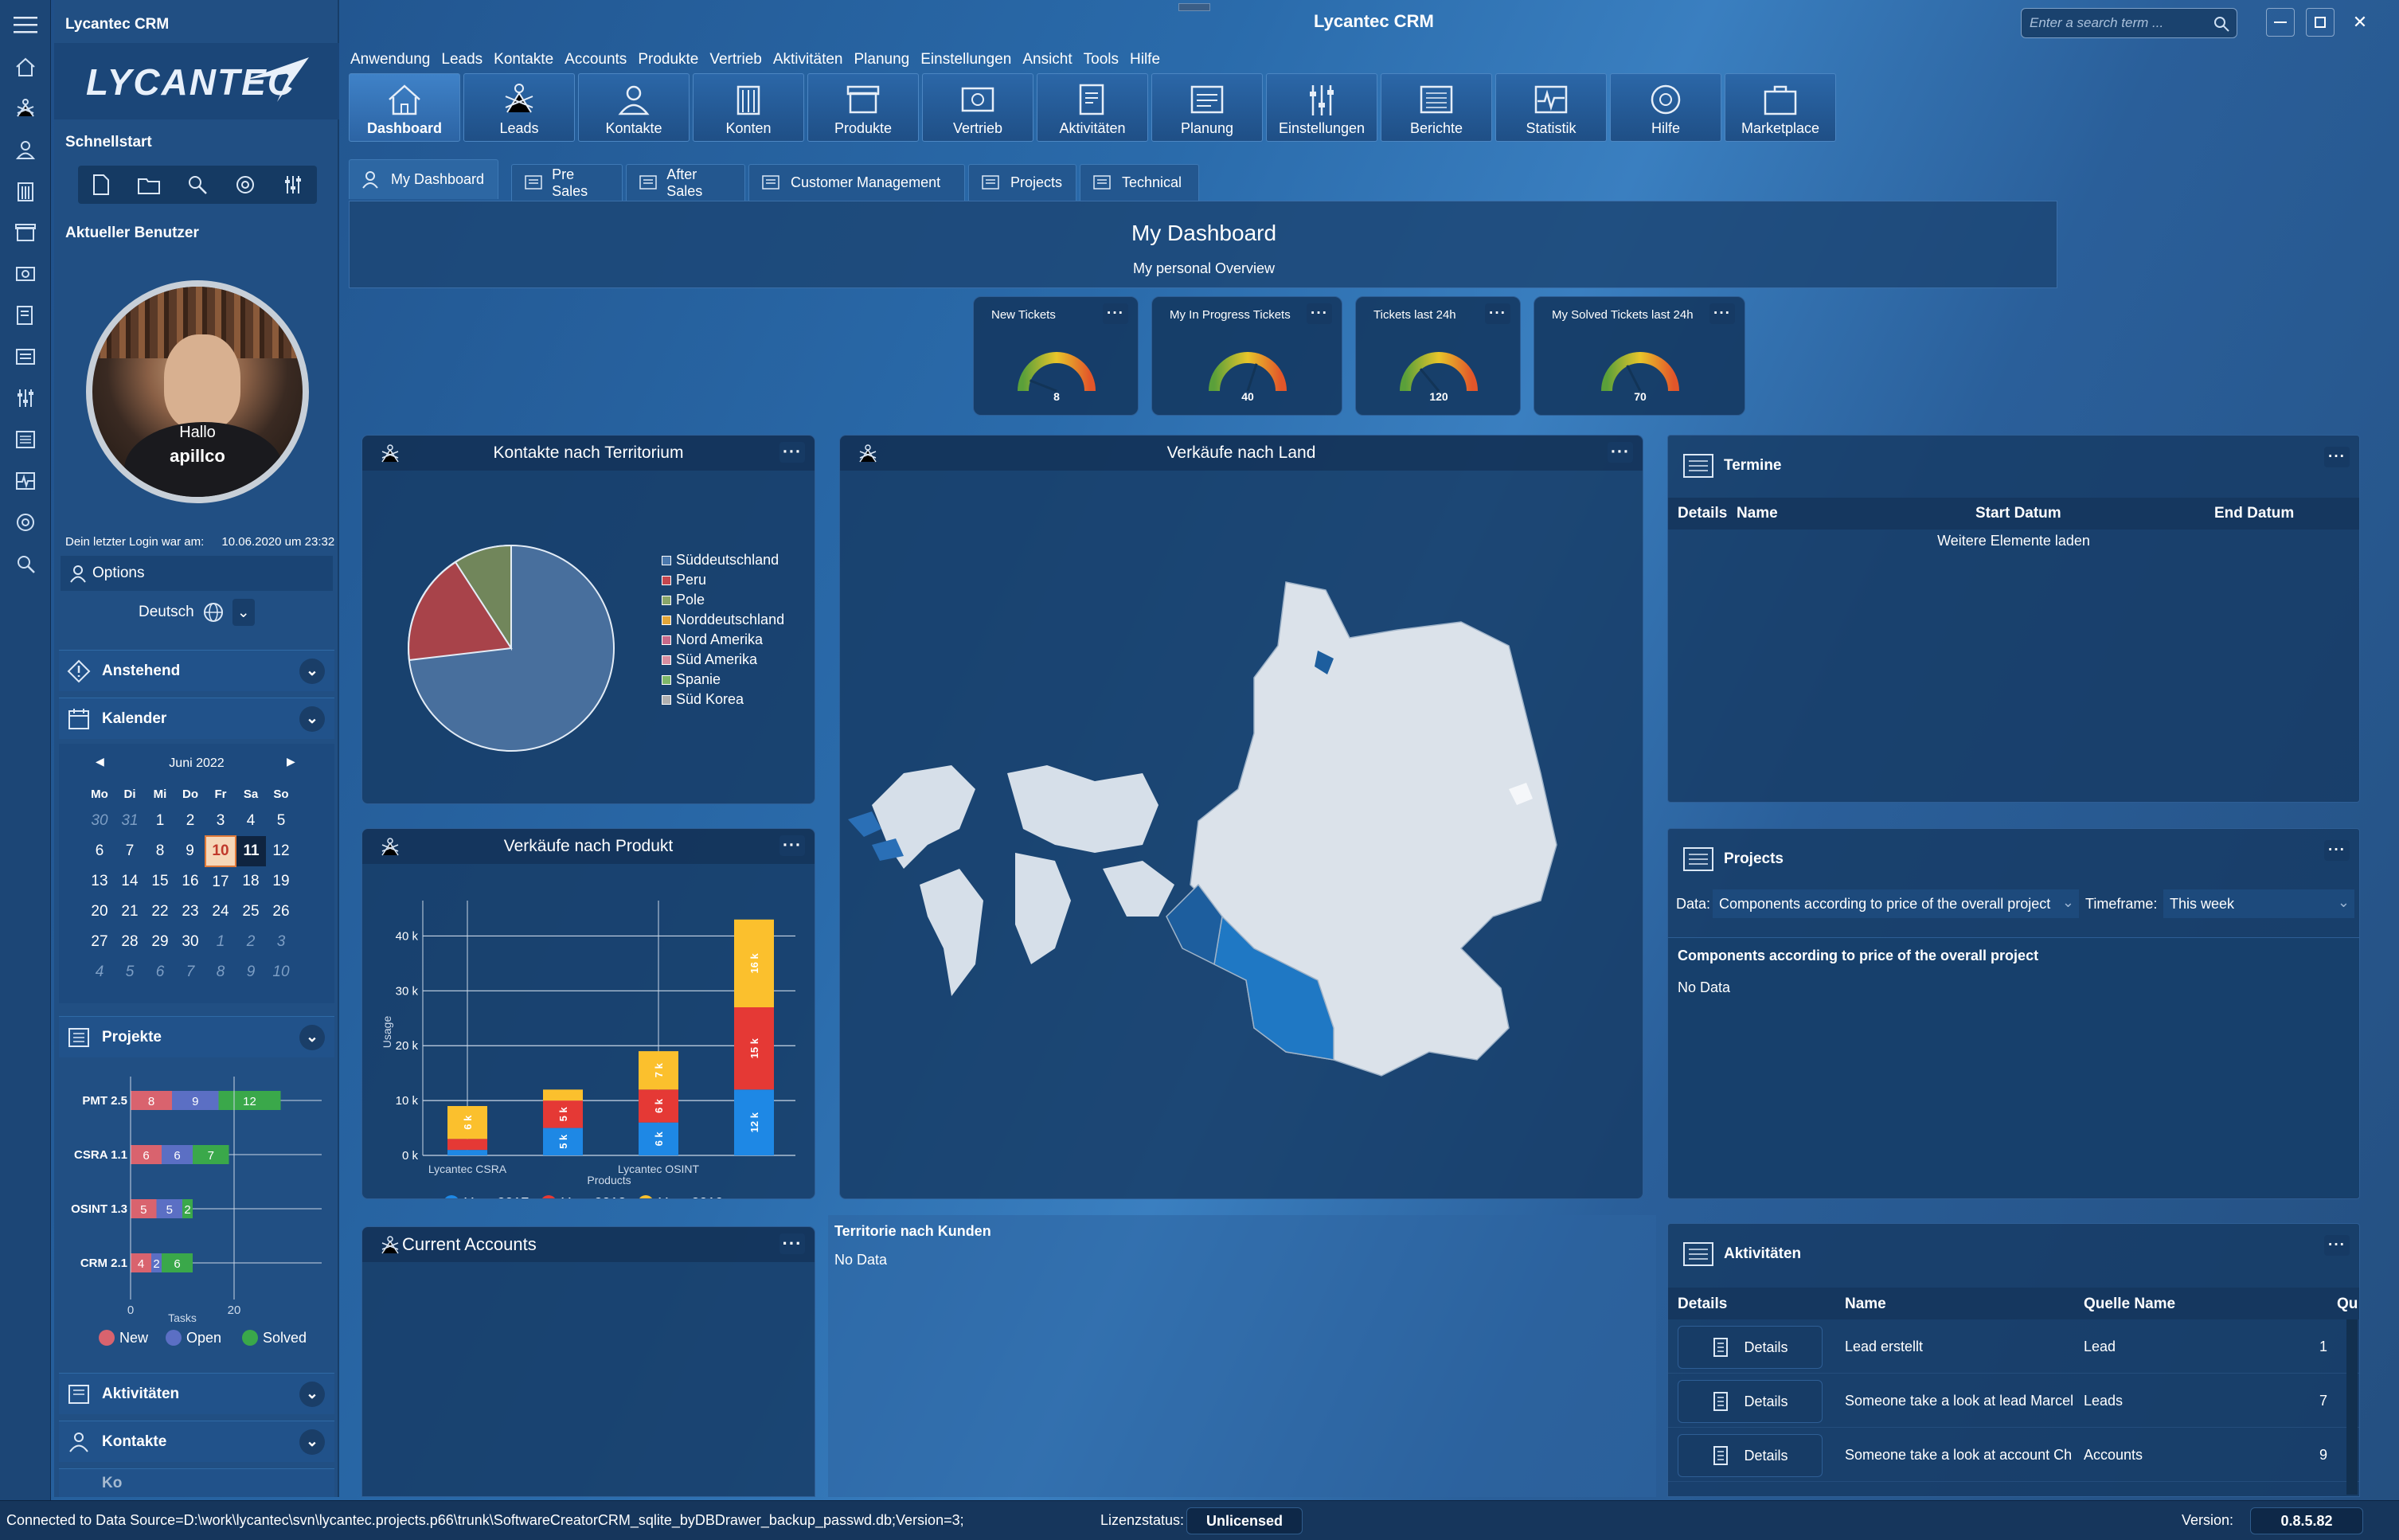 Image resolution: width=2399 pixels, height=1540 pixels. What do you see at coordinates (856, 182) in the screenshot?
I see `tab-customer-management: Customer Management` at bounding box center [856, 182].